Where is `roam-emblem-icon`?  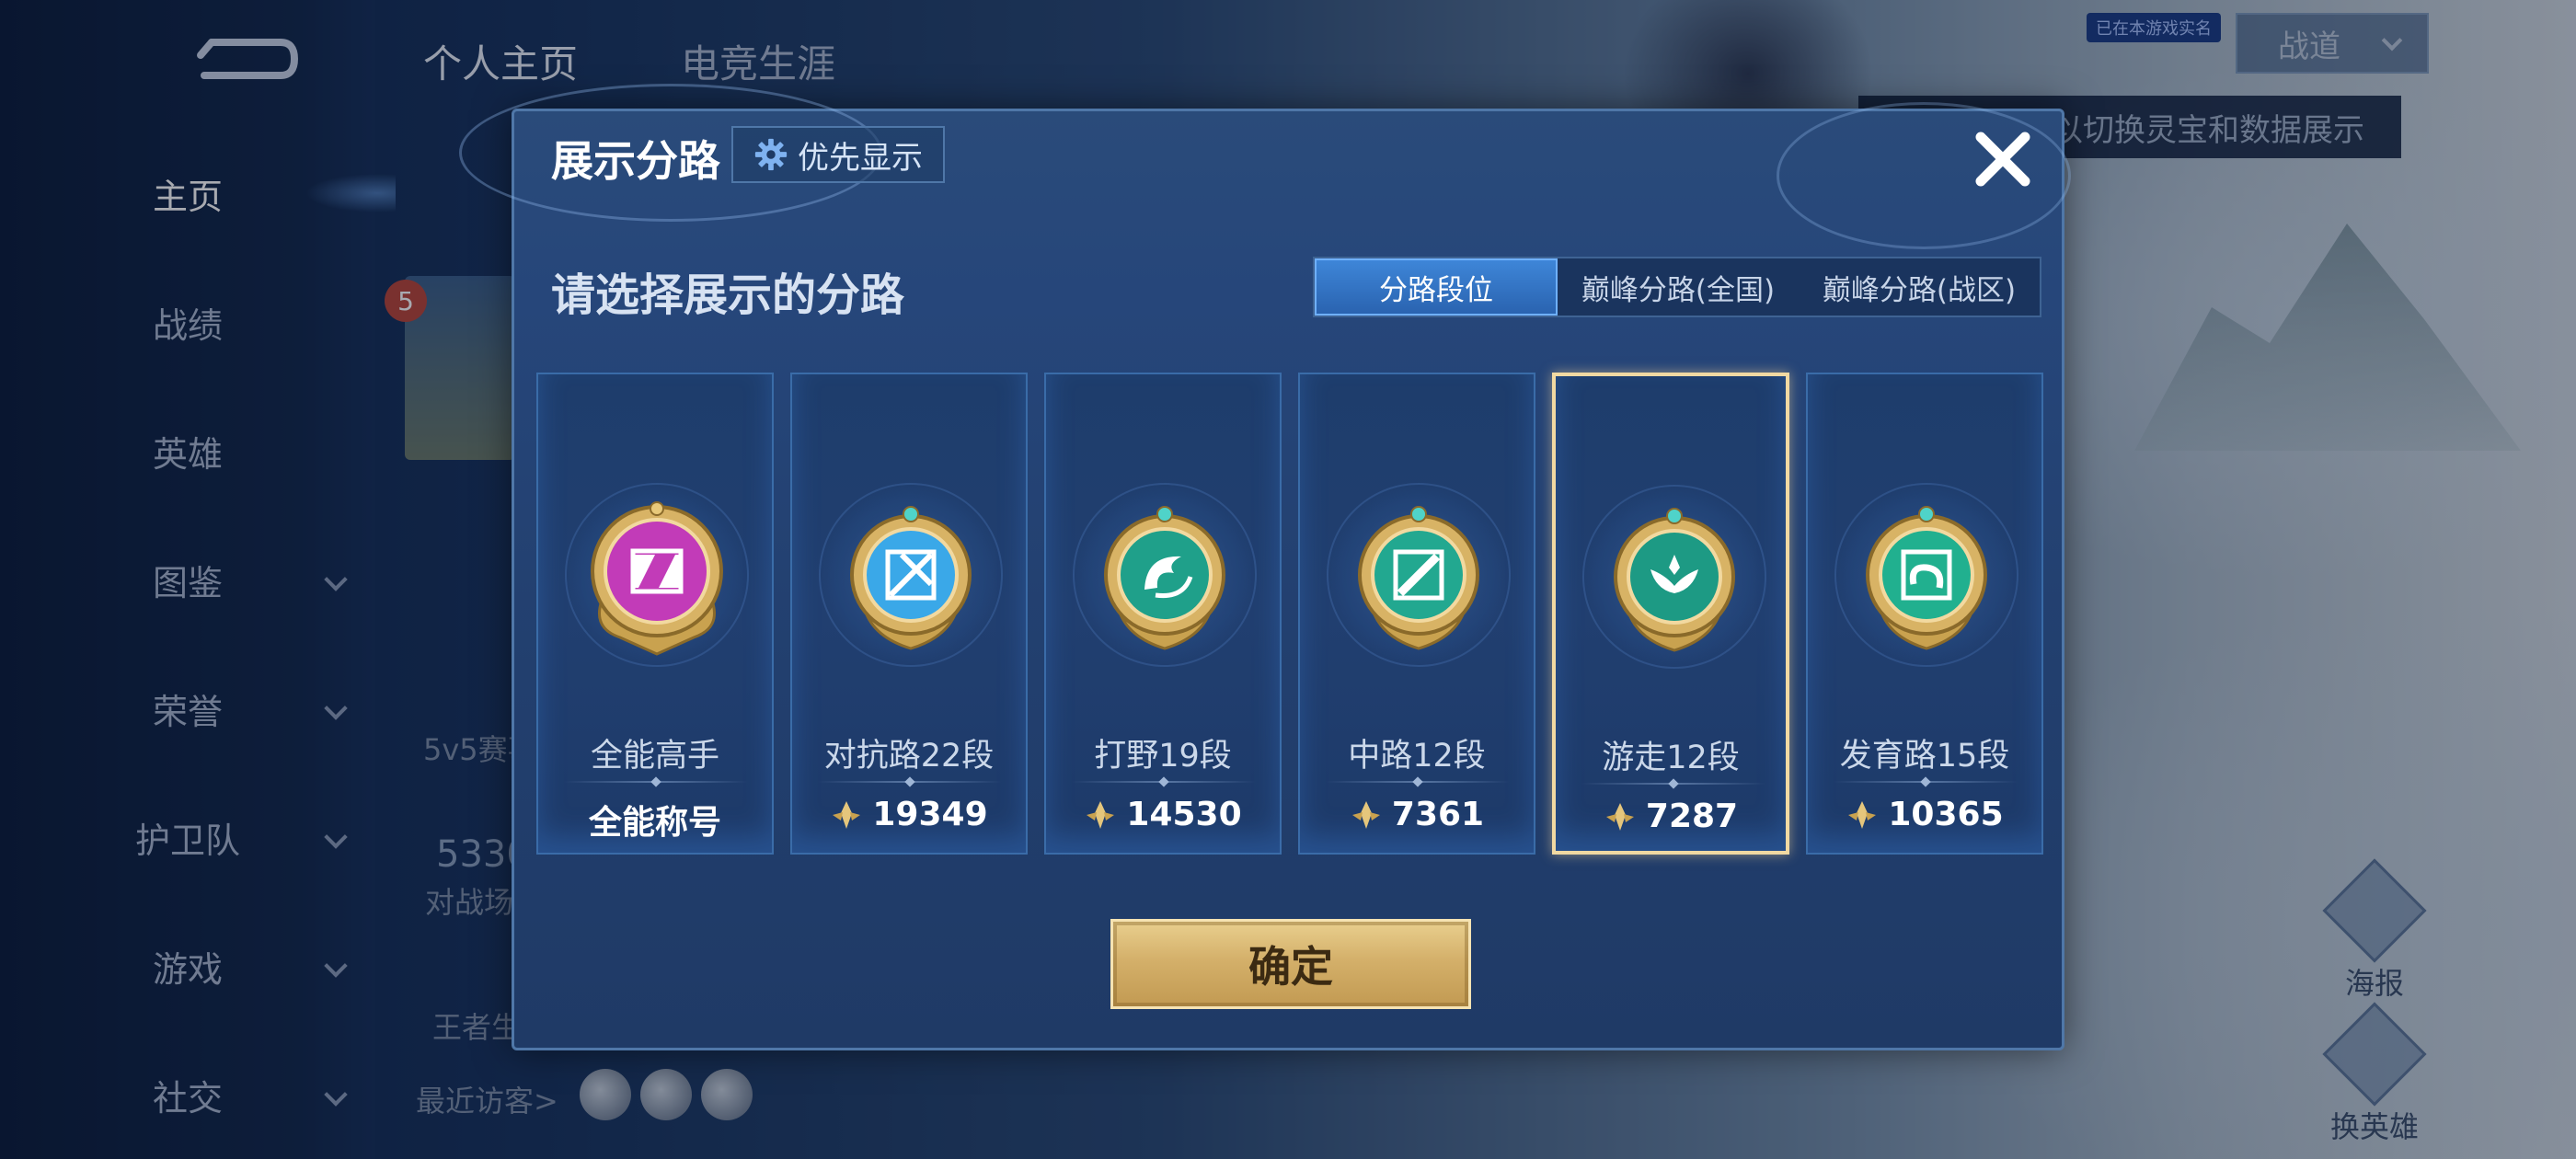 roam-emblem-icon is located at coordinates (1674, 580).